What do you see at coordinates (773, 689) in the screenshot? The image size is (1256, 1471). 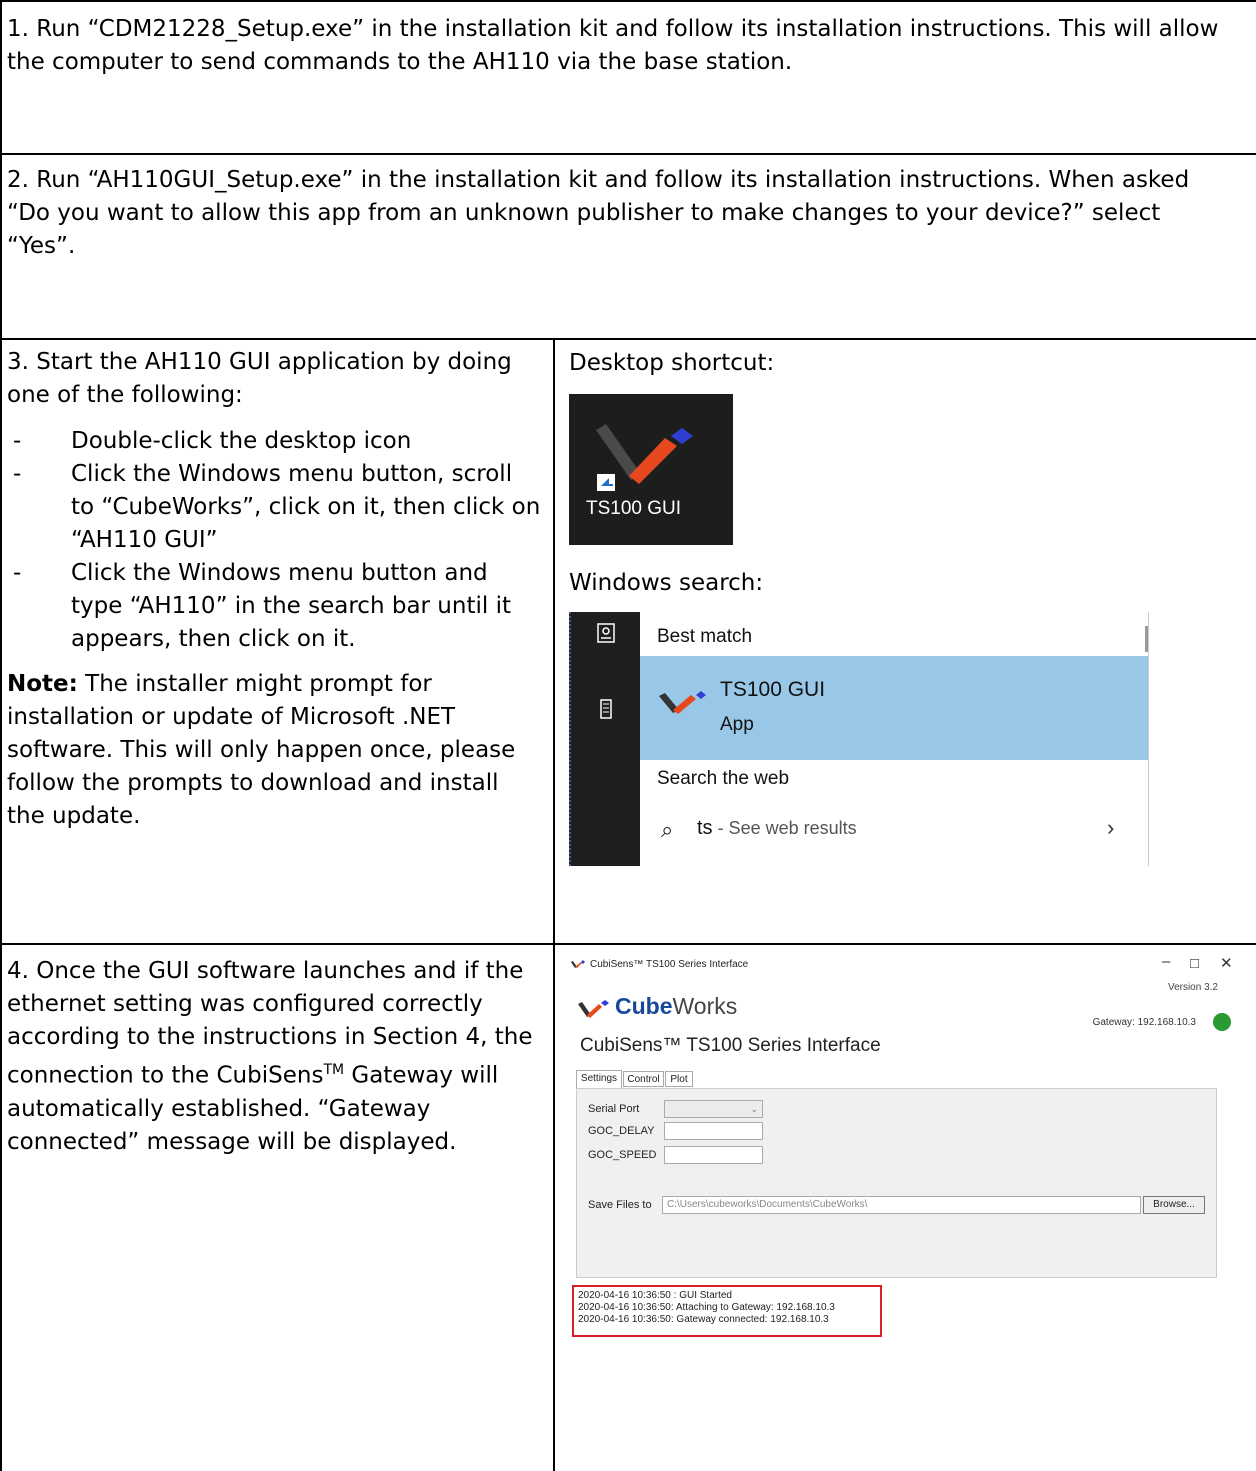 I see `result-name: TS100 GUI` at bounding box center [773, 689].